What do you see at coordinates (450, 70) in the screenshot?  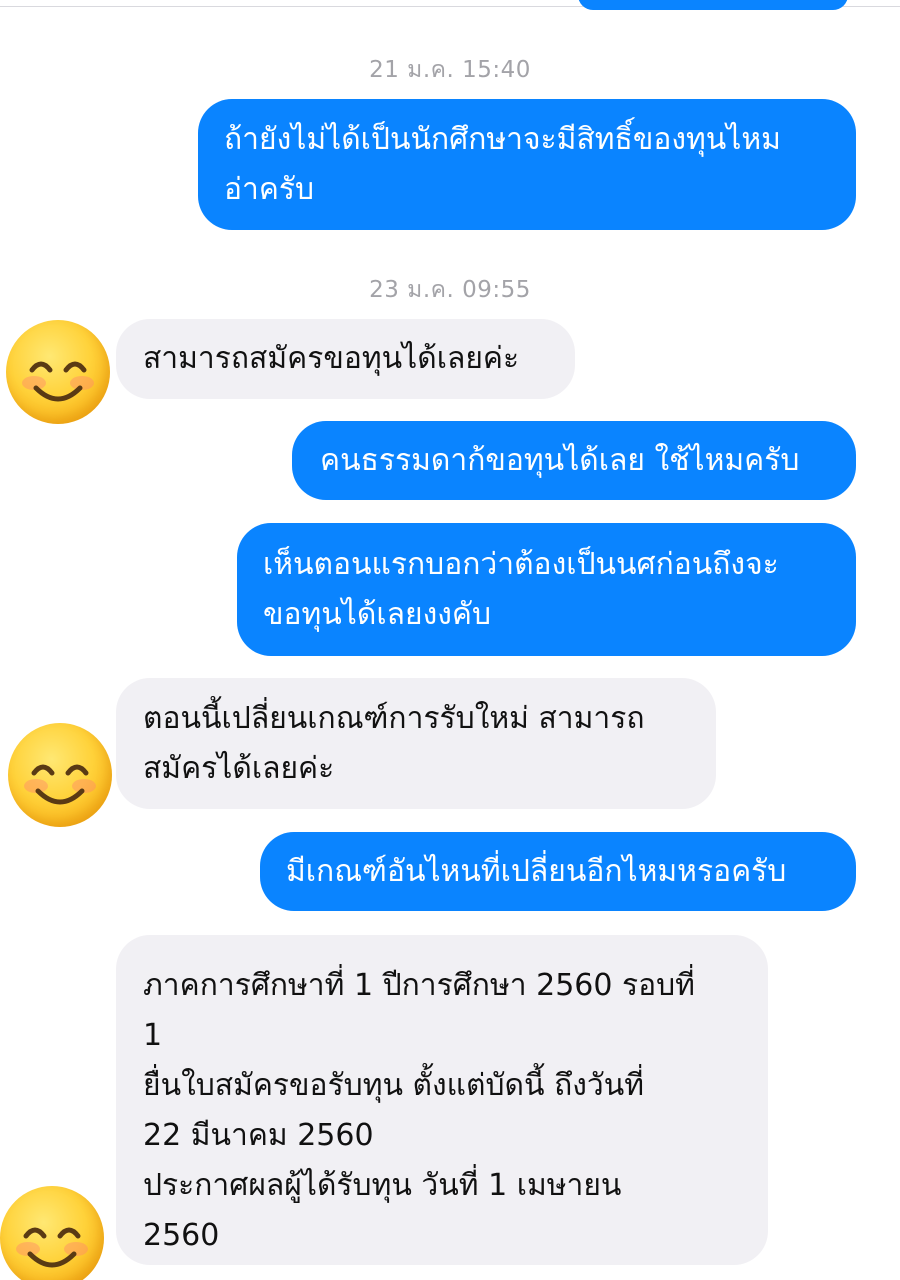 I see `timestamp: 21 ม.ค. 15:40` at bounding box center [450, 70].